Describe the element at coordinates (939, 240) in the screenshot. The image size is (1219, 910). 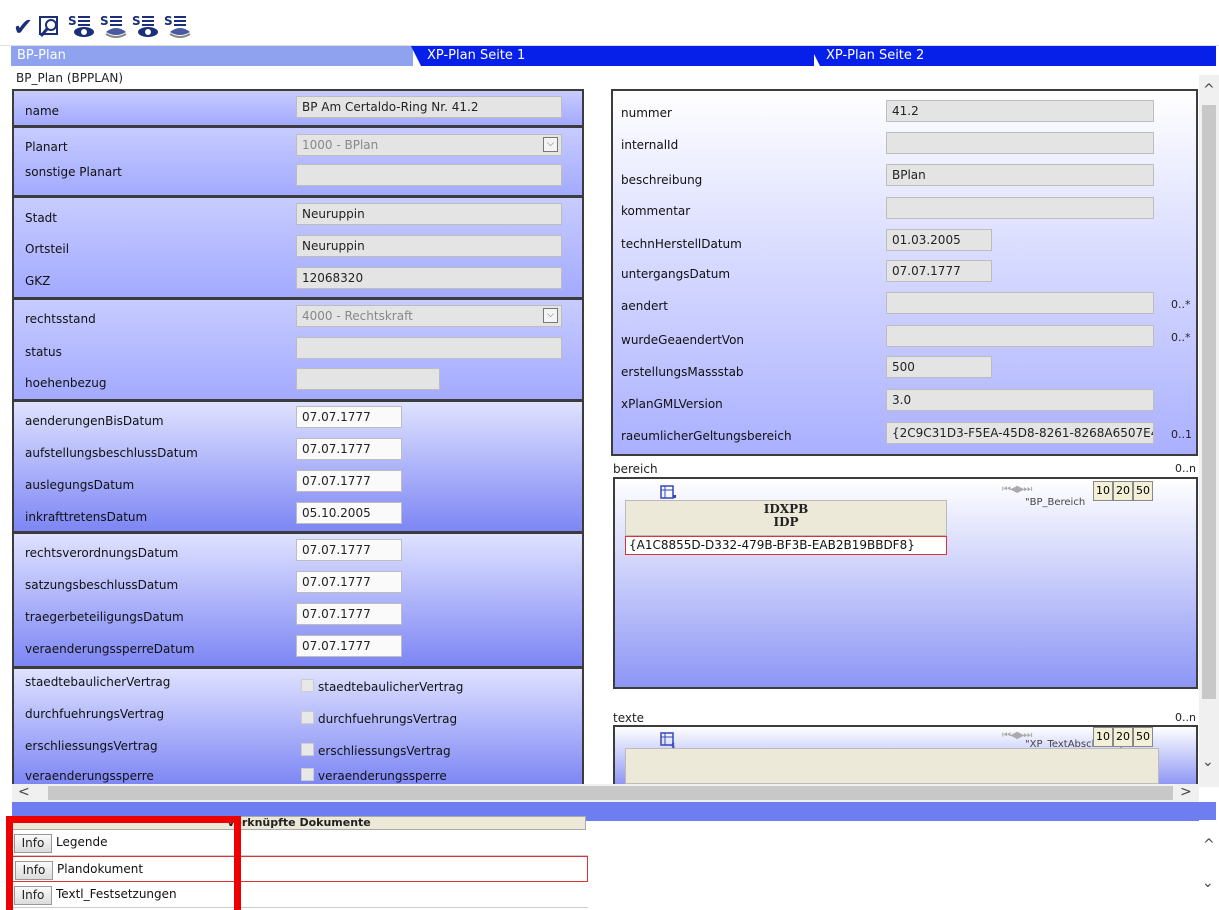
I see `techn-herstell-datum-field: 01.03.2005` at that location.